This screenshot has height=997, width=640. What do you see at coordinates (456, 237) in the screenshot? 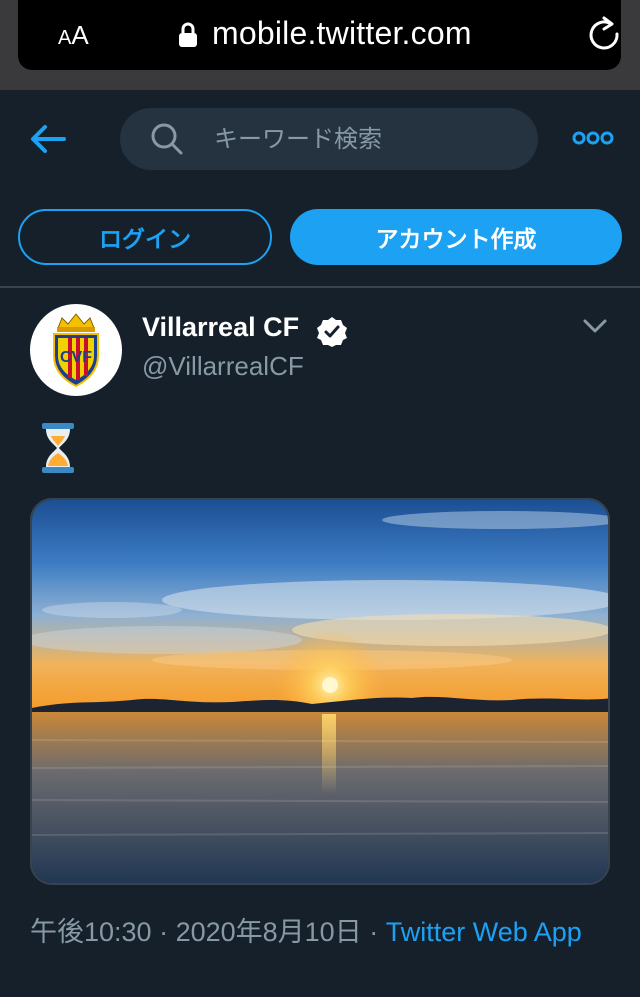
I see `create-account-button: アカウント作成` at bounding box center [456, 237].